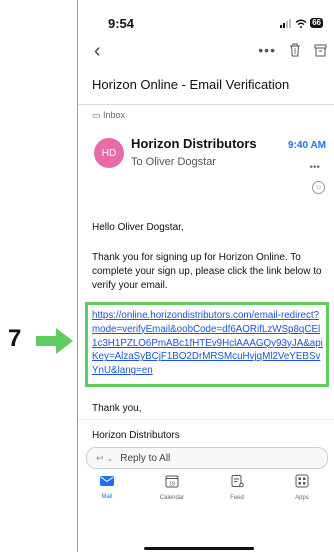  What do you see at coordinates (206, 24) in the screenshot?
I see `status-bar: 9:54 66` at bounding box center [206, 24].